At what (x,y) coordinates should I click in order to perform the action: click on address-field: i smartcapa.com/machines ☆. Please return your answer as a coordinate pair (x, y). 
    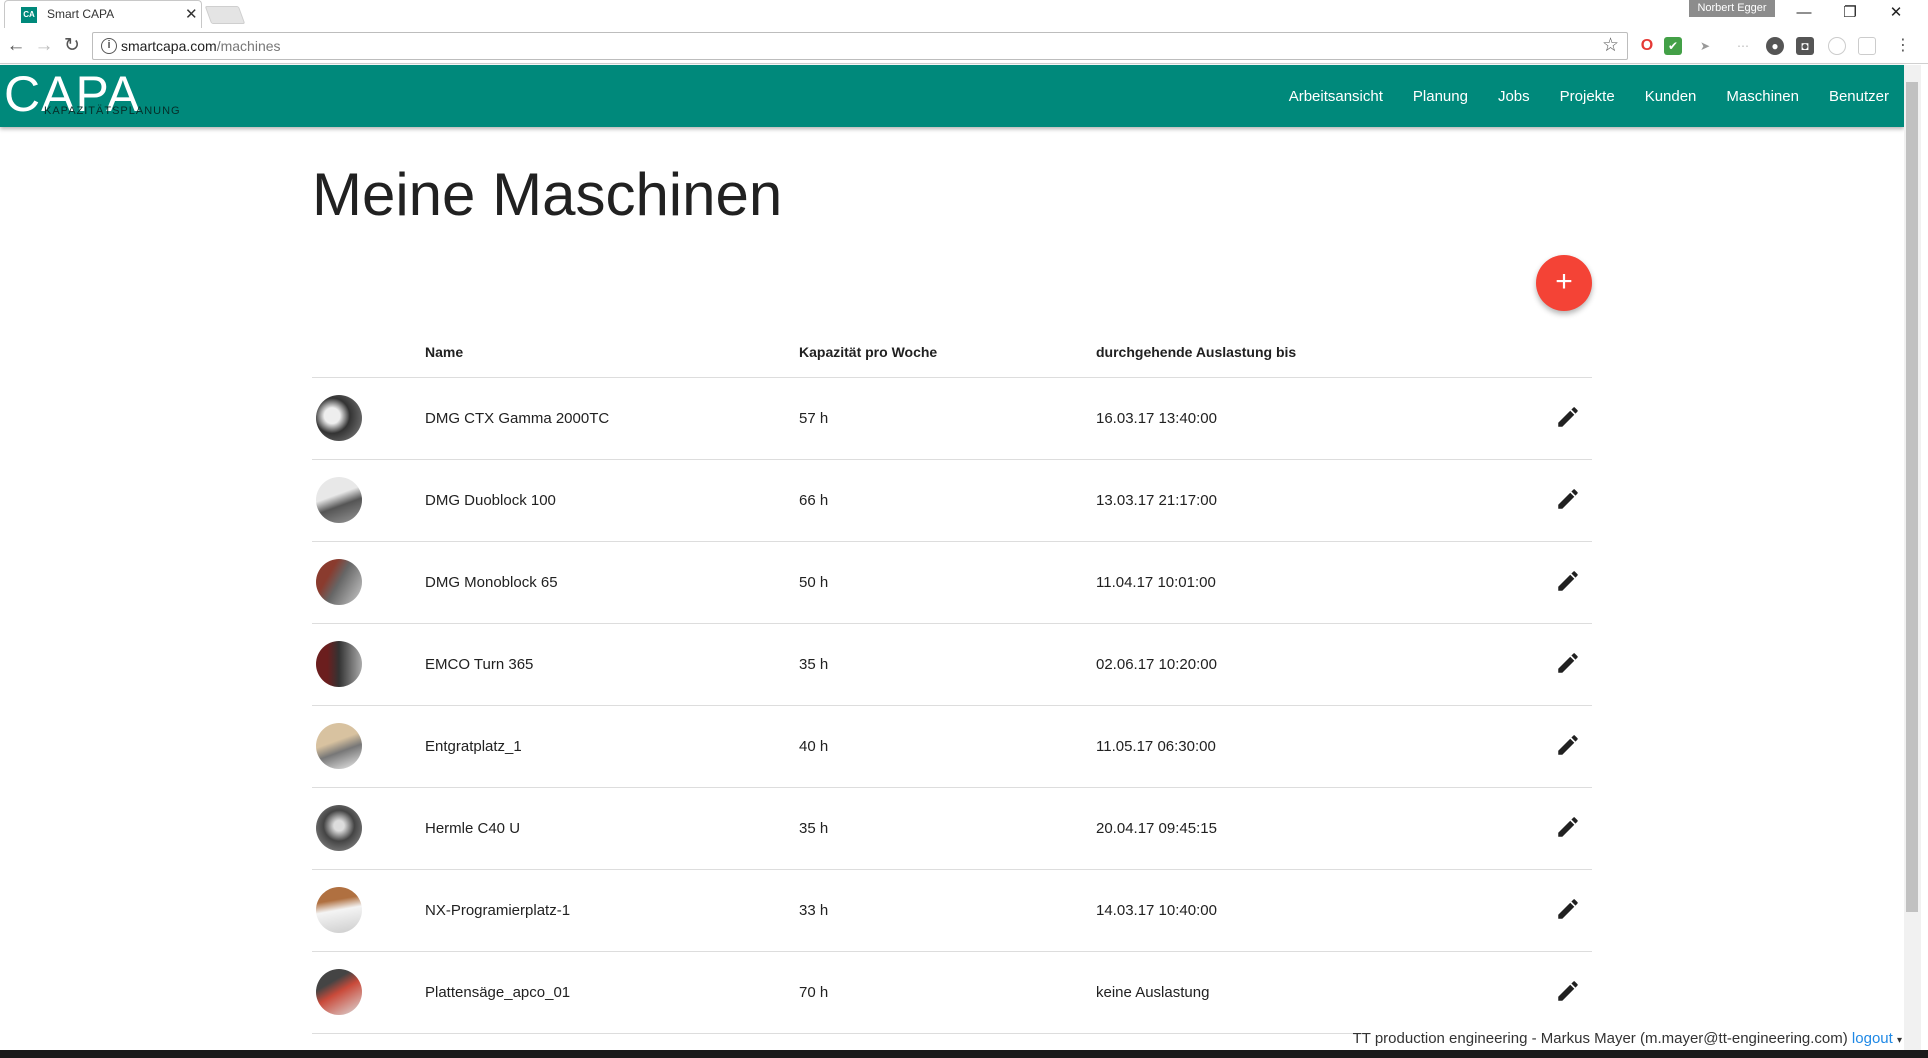
    Looking at the image, I should click on (860, 46).